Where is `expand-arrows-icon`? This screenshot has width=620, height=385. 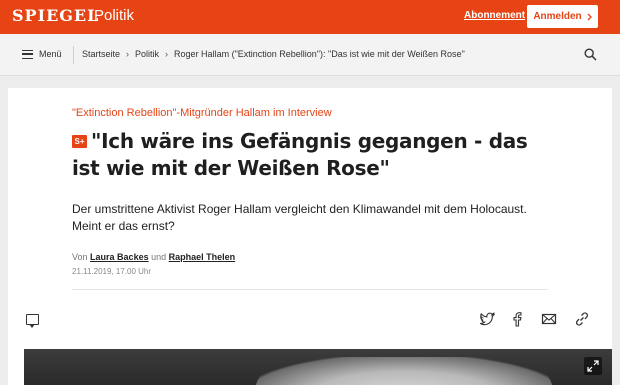
expand-arrows-icon is located at coordinates (593, 366).